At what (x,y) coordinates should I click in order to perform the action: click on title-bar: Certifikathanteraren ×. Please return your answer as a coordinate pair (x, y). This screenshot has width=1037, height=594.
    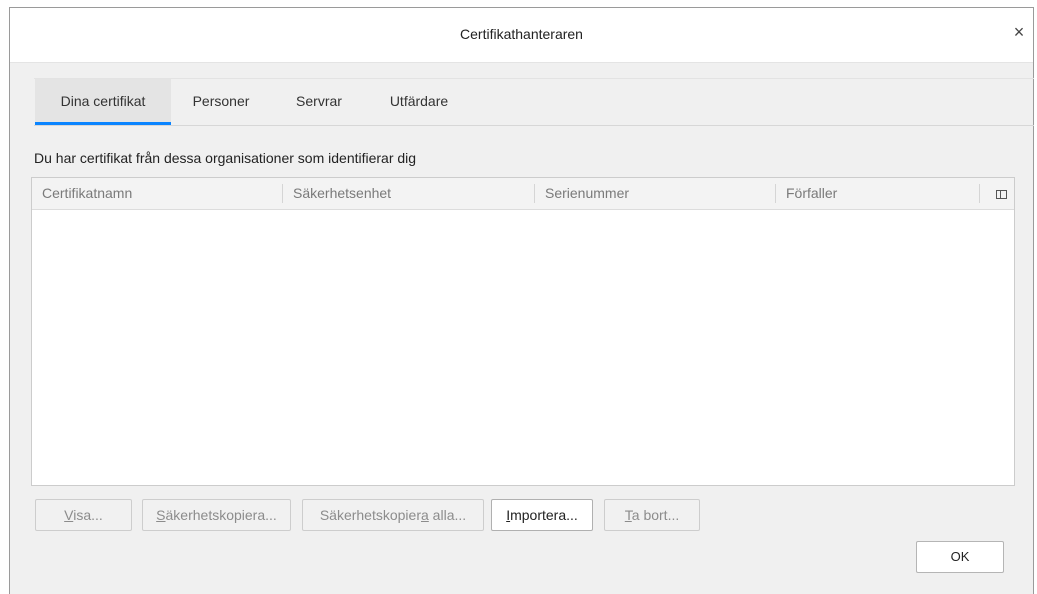
    Looking at the image, I should click on (521, 35).